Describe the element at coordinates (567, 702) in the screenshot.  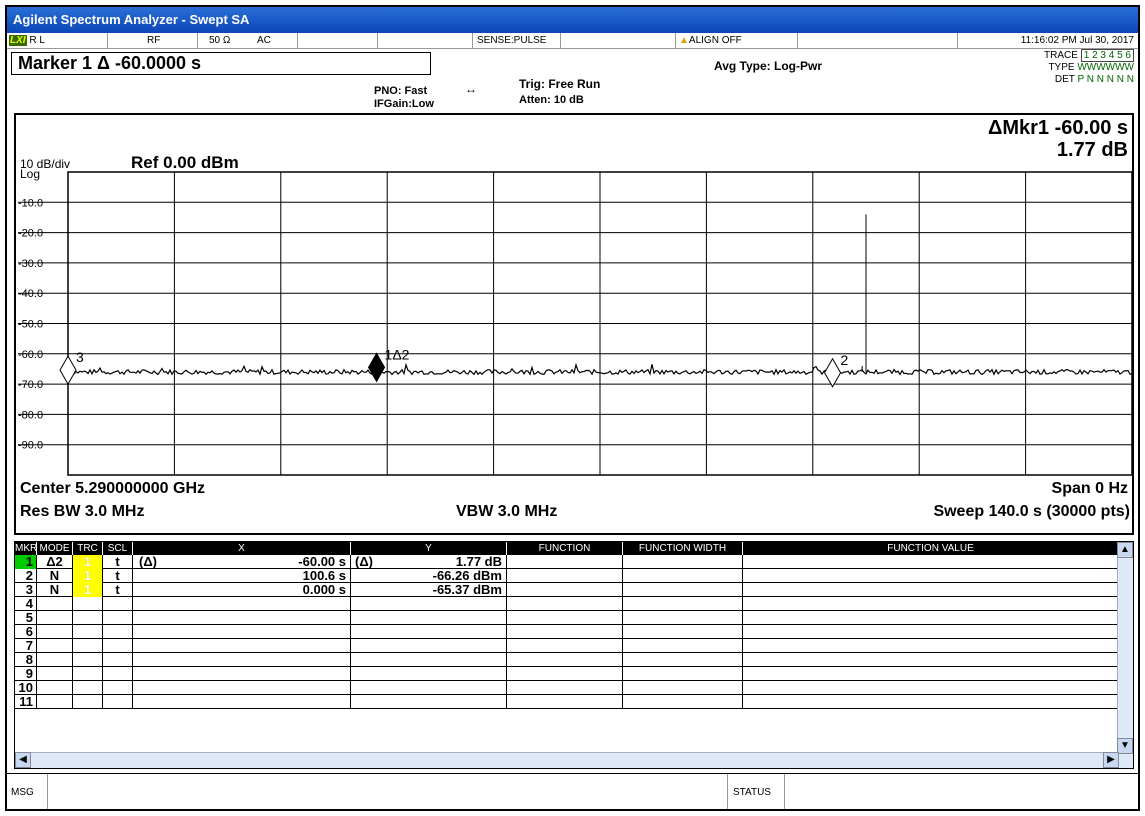
I see `table-row: 11` at that location.